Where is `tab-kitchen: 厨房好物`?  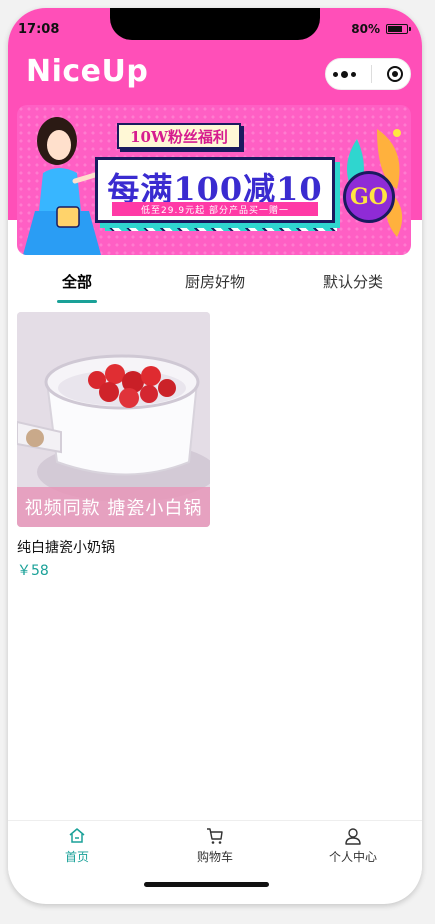 tab-kitchen: 厨房好物 is located at coordinates (215, 287).